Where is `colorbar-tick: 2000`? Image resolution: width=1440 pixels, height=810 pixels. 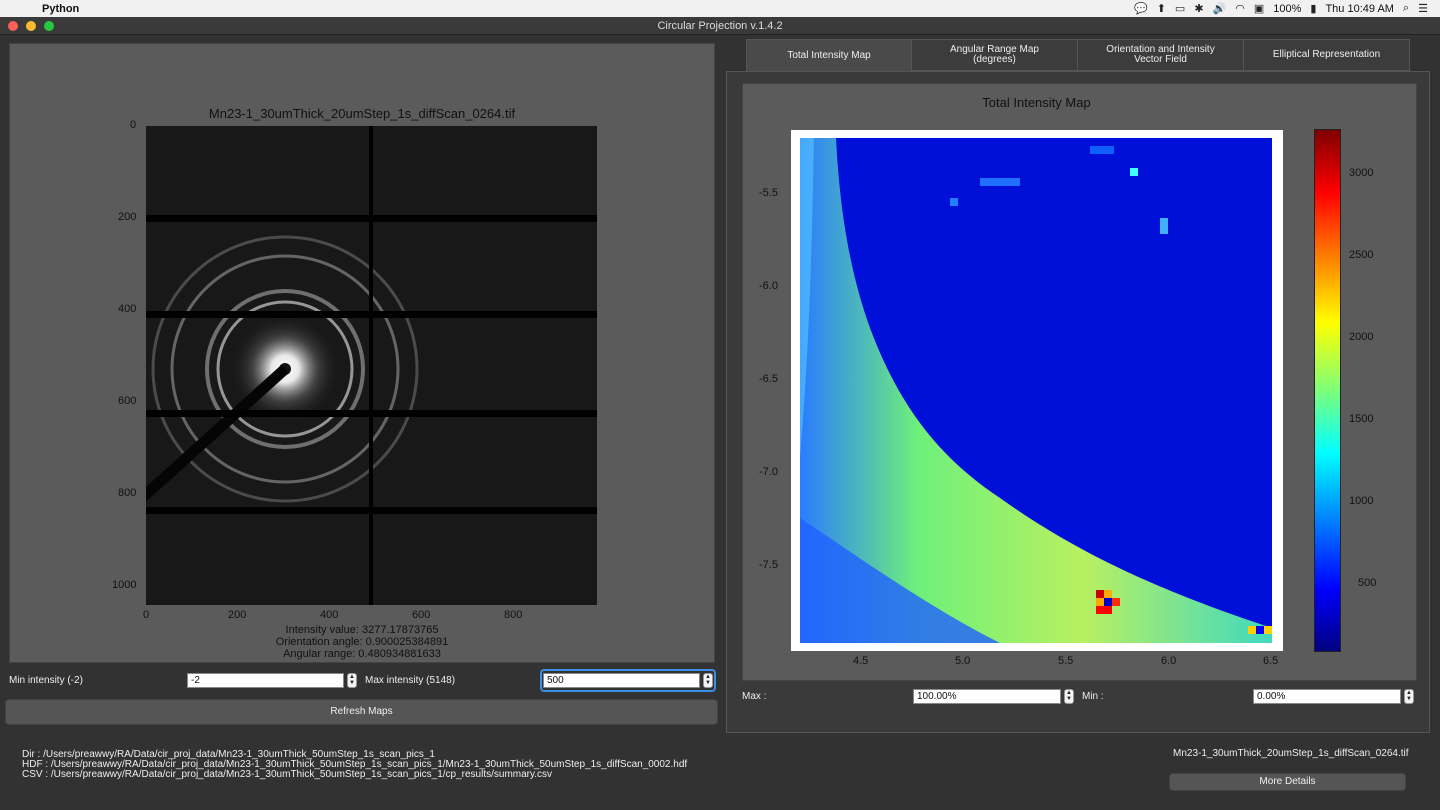 colorbar-tick: 2000 is located at coordinates (1361, 337).